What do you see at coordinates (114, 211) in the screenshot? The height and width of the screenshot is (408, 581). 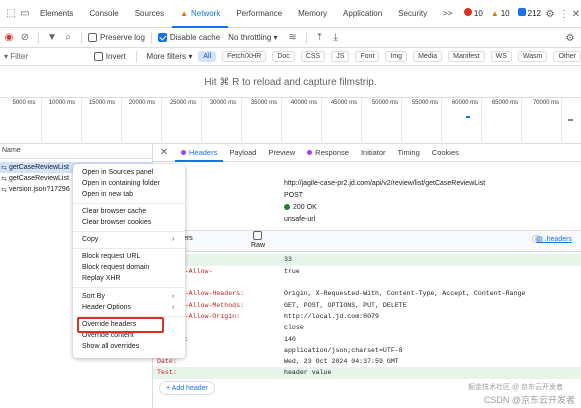 I see `menu-item-clear-cache: Clear browser cache` at bounding box center [114, 211].